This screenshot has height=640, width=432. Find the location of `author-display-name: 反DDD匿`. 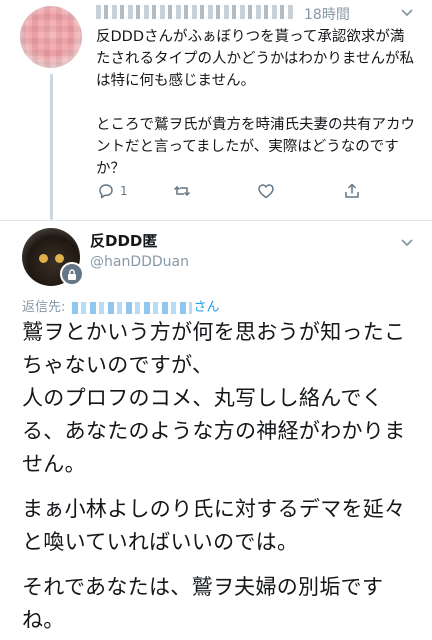

author-display-name: 反DDD匿 is located at coordinates (123, 240).